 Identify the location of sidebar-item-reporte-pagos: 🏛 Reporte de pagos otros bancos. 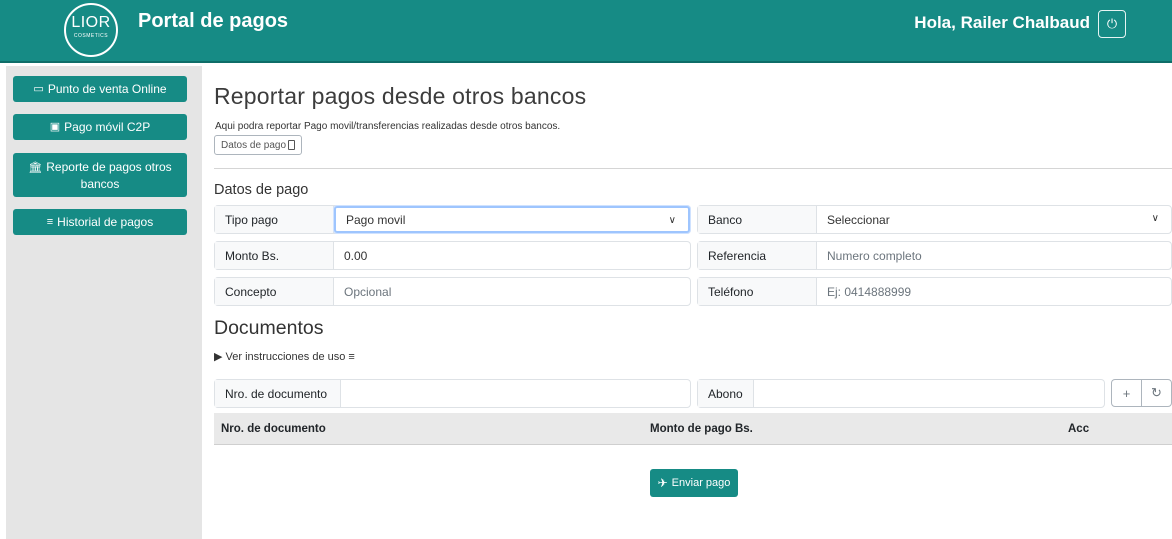
(100, 175).